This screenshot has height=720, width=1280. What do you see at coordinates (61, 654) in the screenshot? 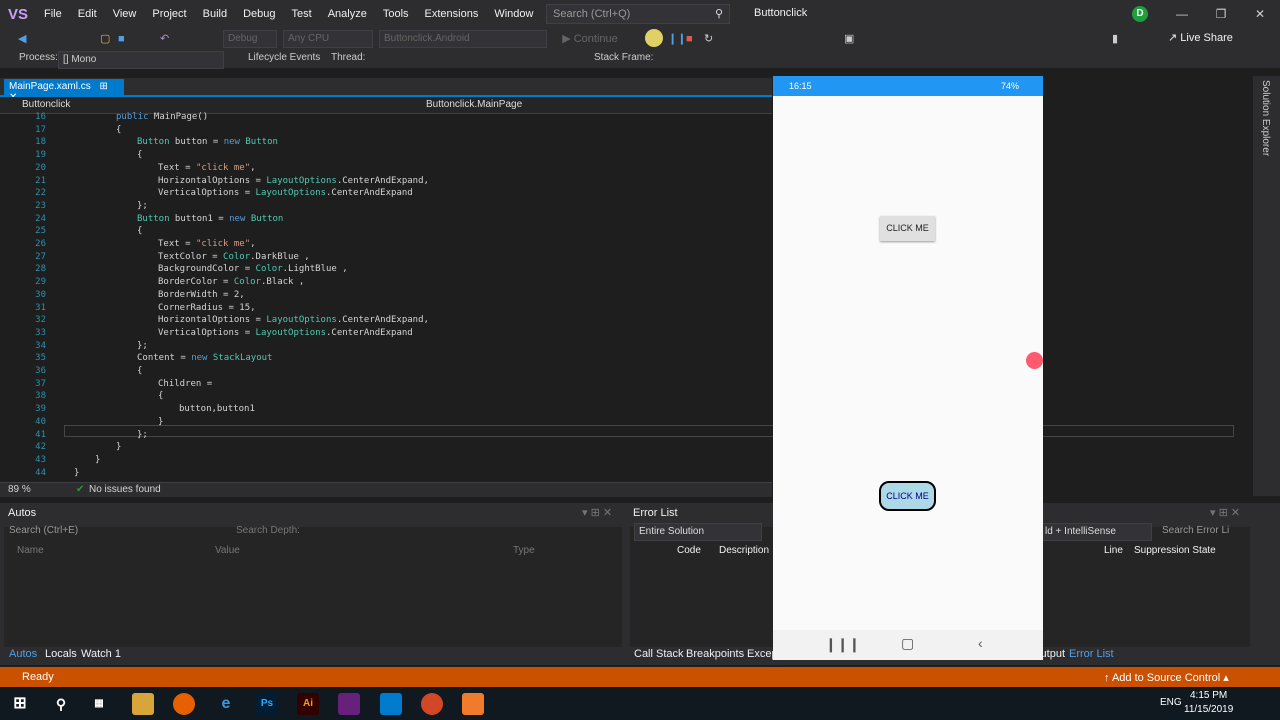
I see `tab-locals: Locals` at bounding box center [61, 654].